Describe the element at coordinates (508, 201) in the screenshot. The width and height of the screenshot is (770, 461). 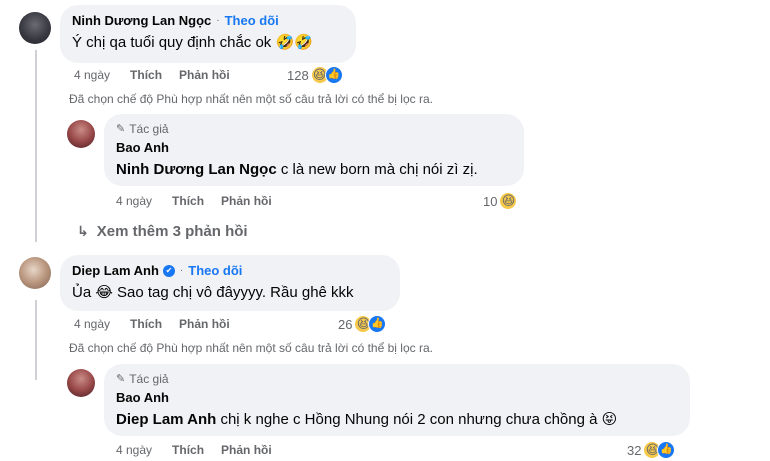
I see `haha-reaction-icon: 😆` at that location.